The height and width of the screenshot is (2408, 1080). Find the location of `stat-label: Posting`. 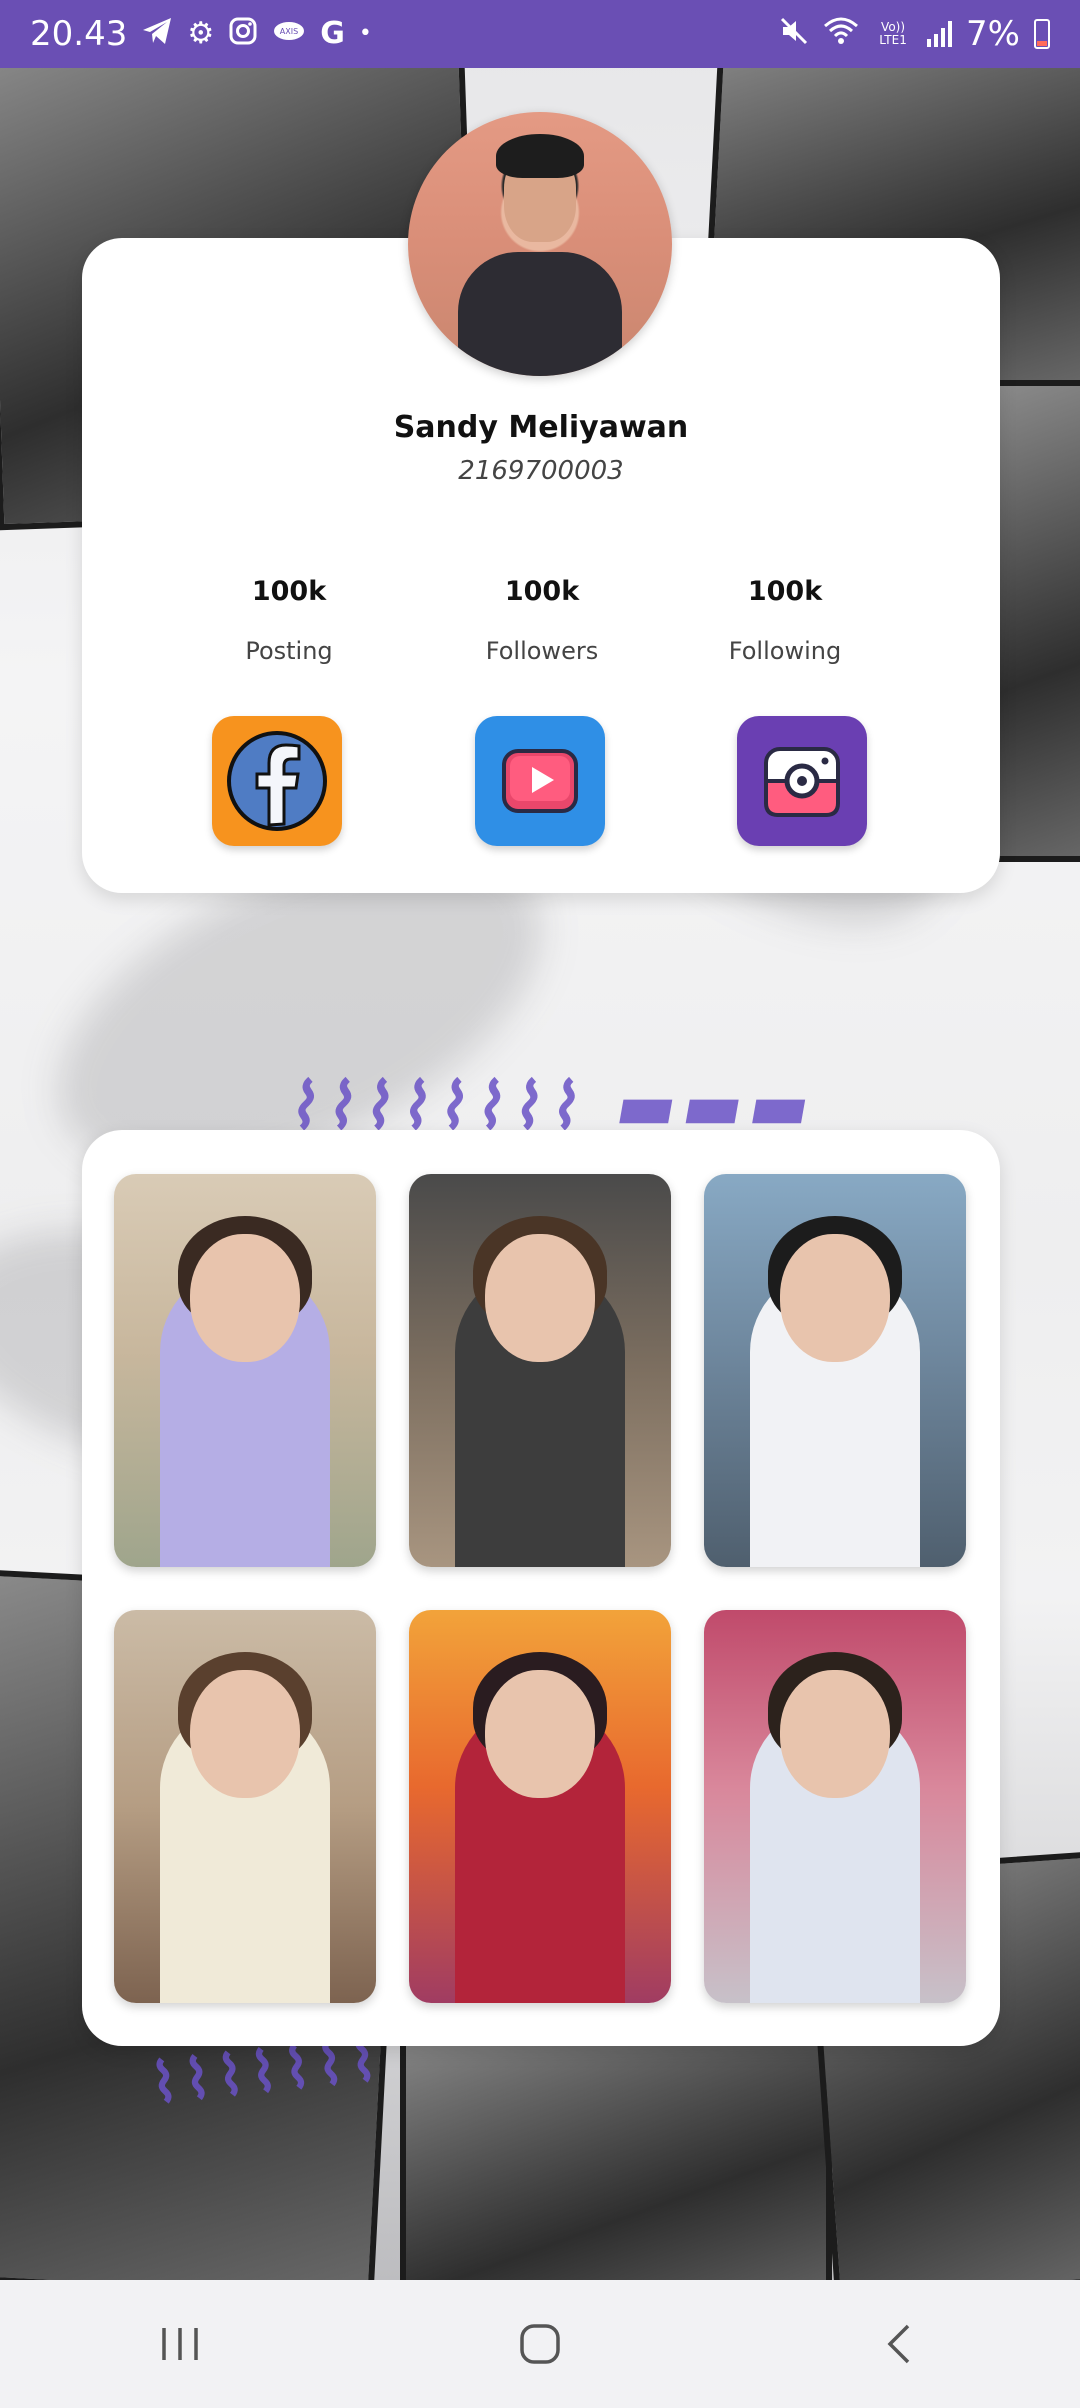

stat-label: Posting is located at coordinates (289, 651).